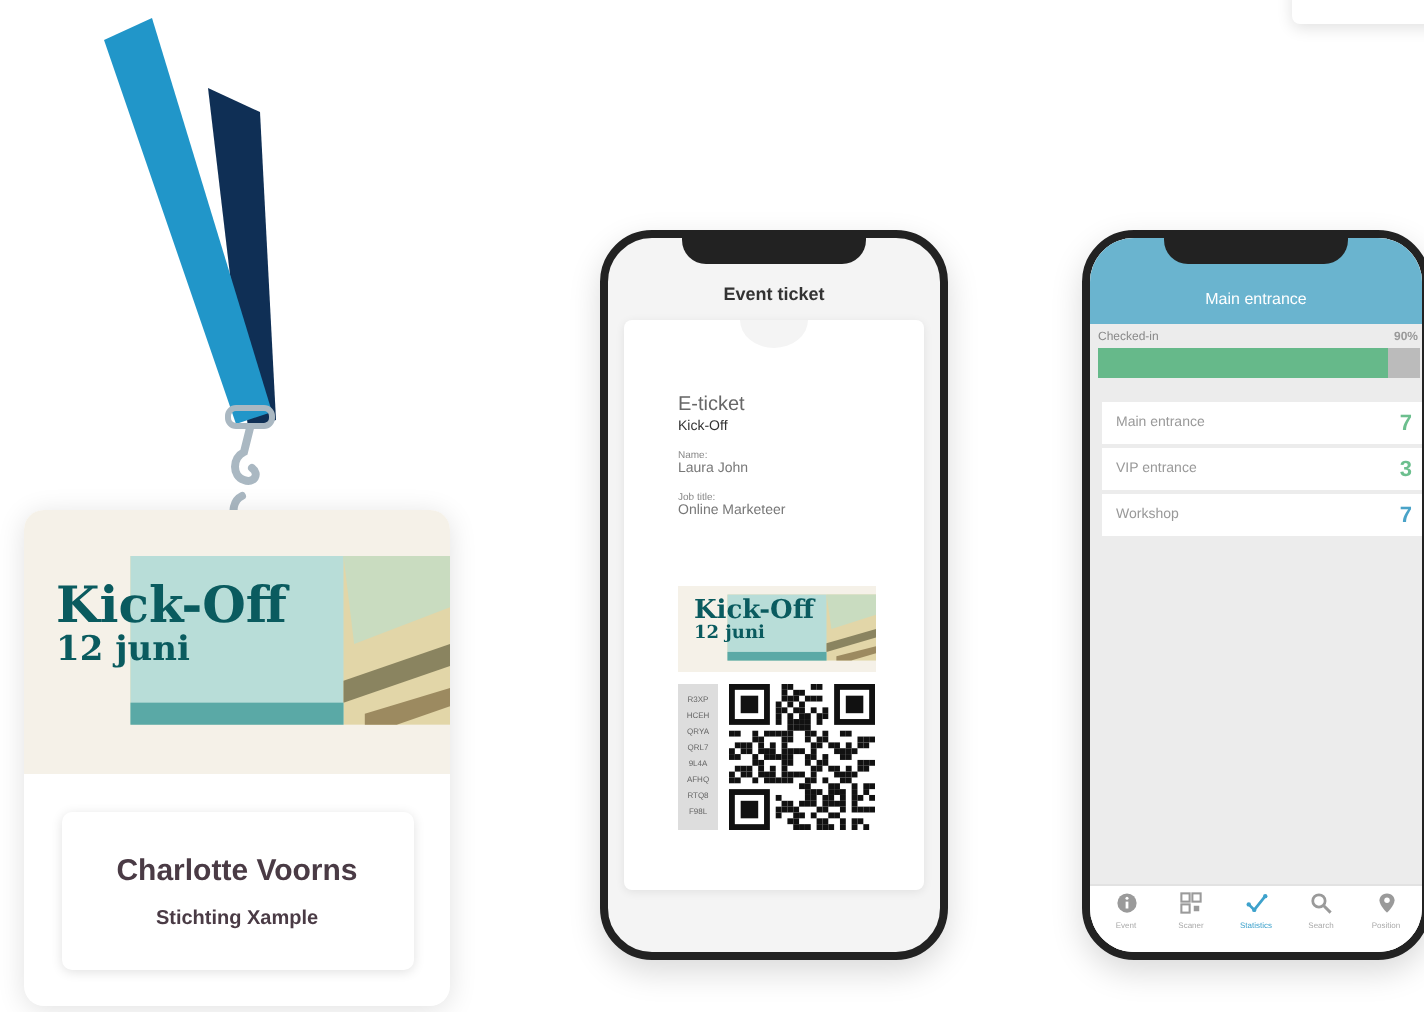 The width and height of the screenshot is (1424, 1012). Describe the element at coordinates (237, 918) in the screenshot. I see `organization-name: Stichting Xample` at that location.